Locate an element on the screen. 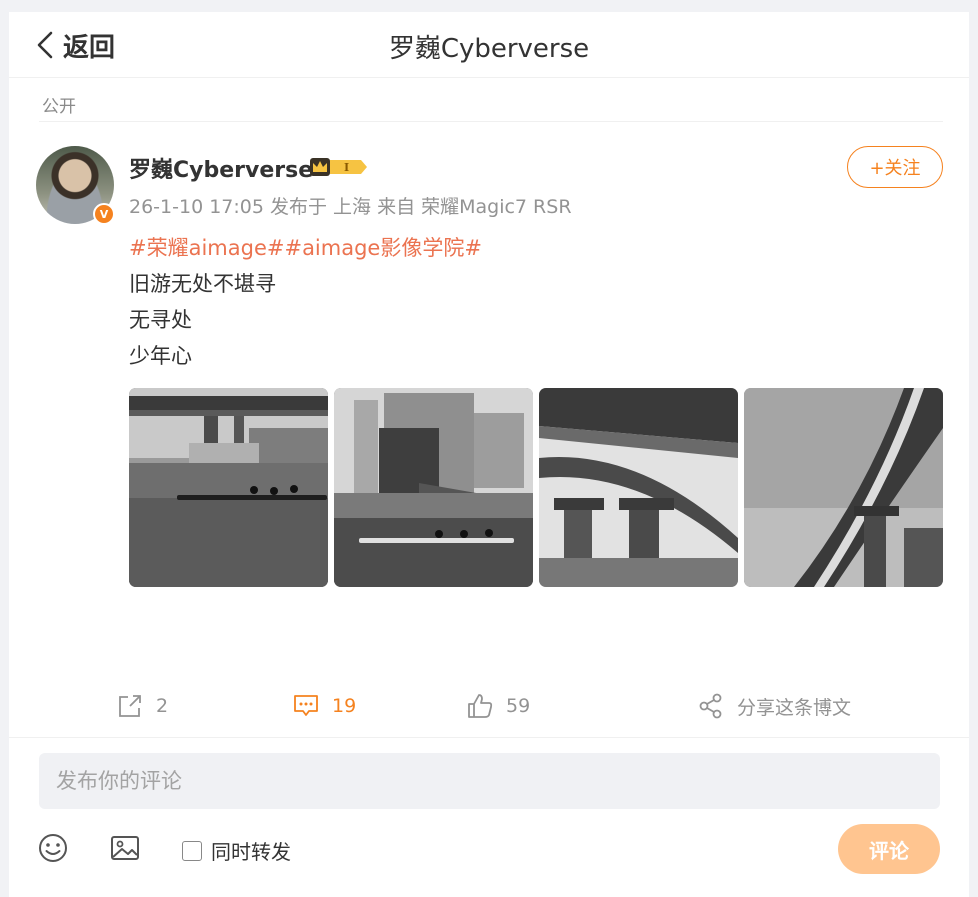 The height and width of the screenshot is (897, 978). repost-button: 2 is located at coordinates (142, 706).